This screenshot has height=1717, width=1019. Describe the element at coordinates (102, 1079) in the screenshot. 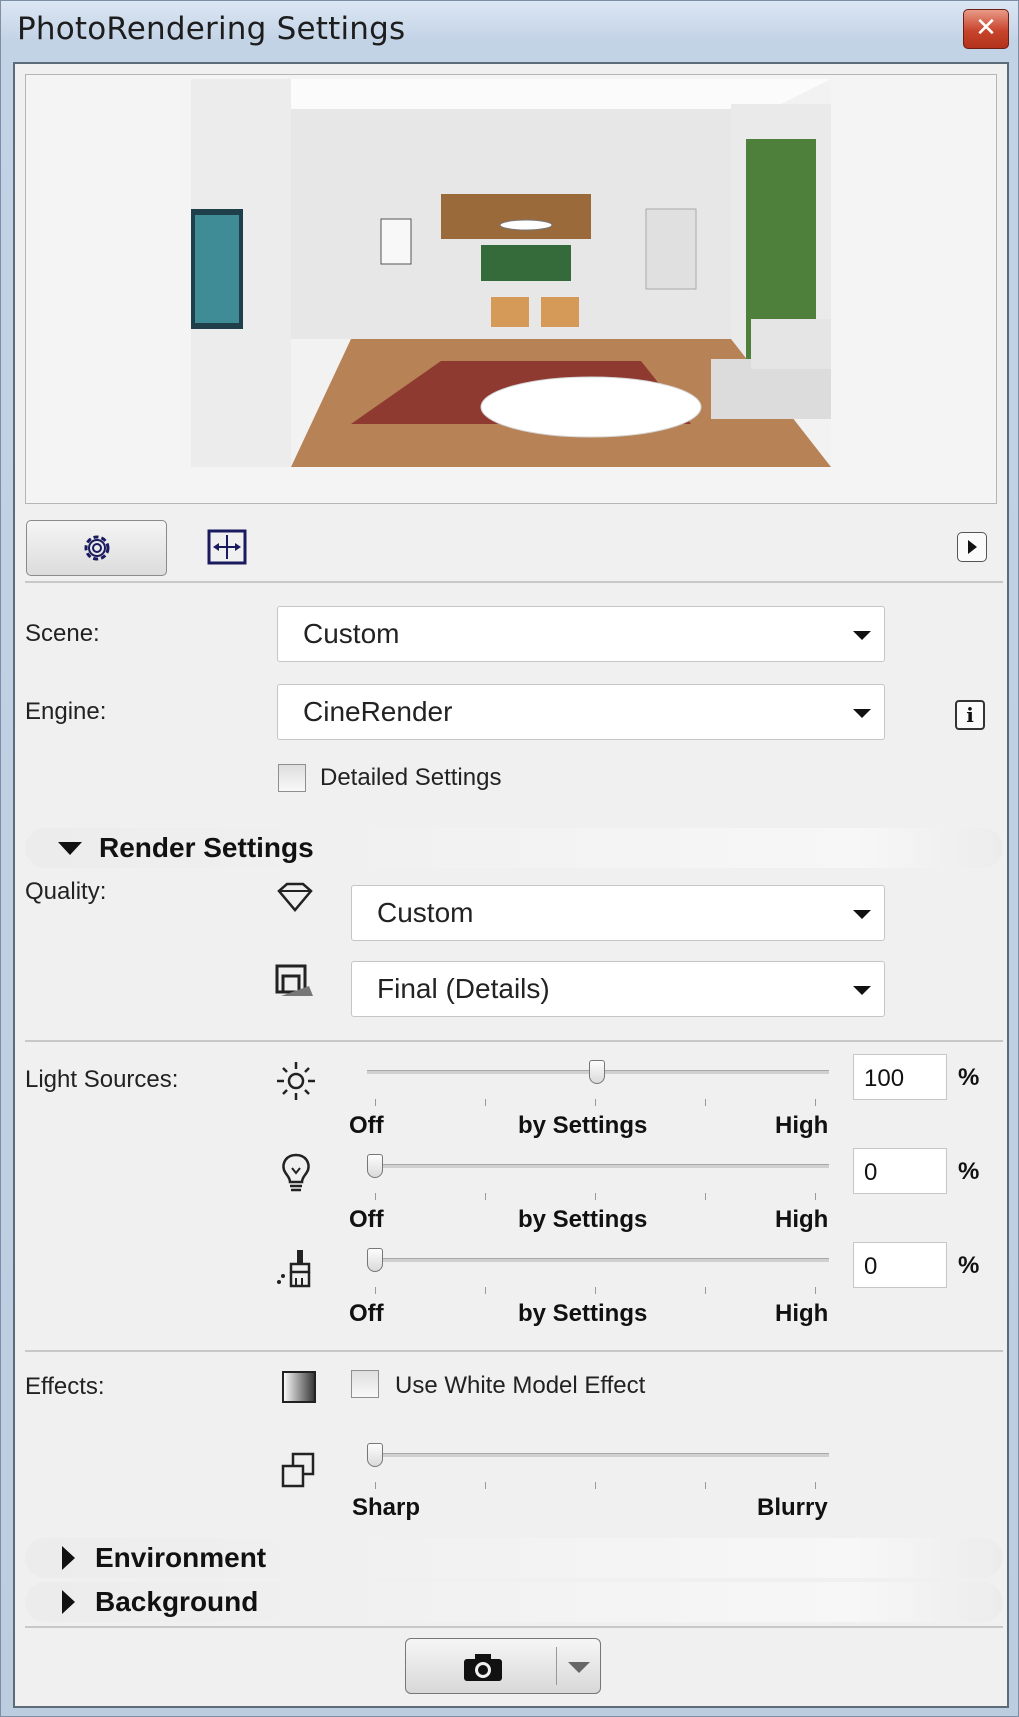

I see `light-sources-label: Light Sources:` at that location.